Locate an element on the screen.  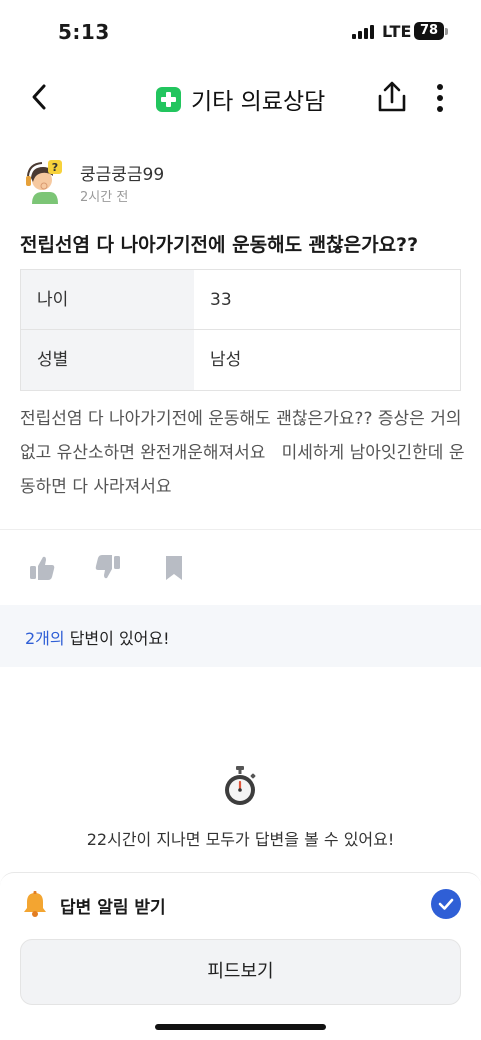
green-cross-icon is located at coordinates (168, 99).